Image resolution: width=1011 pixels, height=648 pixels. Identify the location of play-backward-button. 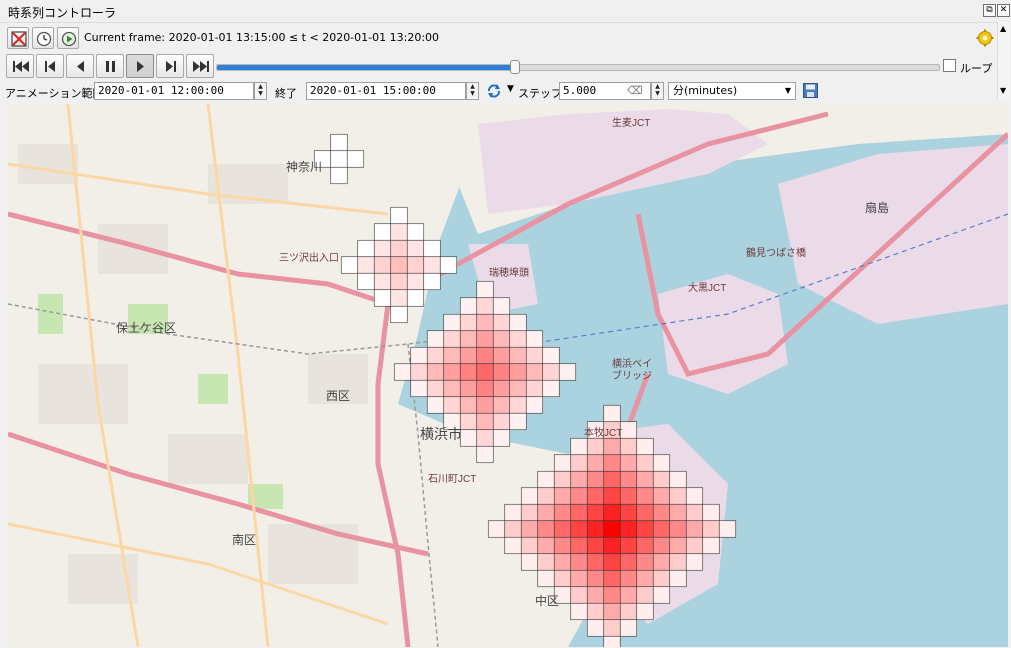
(80, 66).